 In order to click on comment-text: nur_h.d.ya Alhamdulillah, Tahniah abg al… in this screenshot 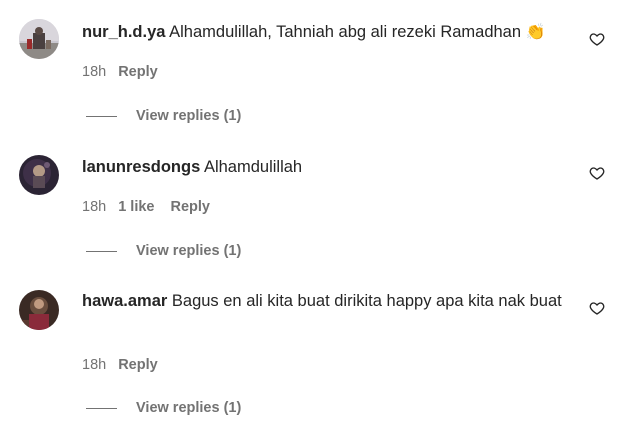, I will do `click(322, 32)`.